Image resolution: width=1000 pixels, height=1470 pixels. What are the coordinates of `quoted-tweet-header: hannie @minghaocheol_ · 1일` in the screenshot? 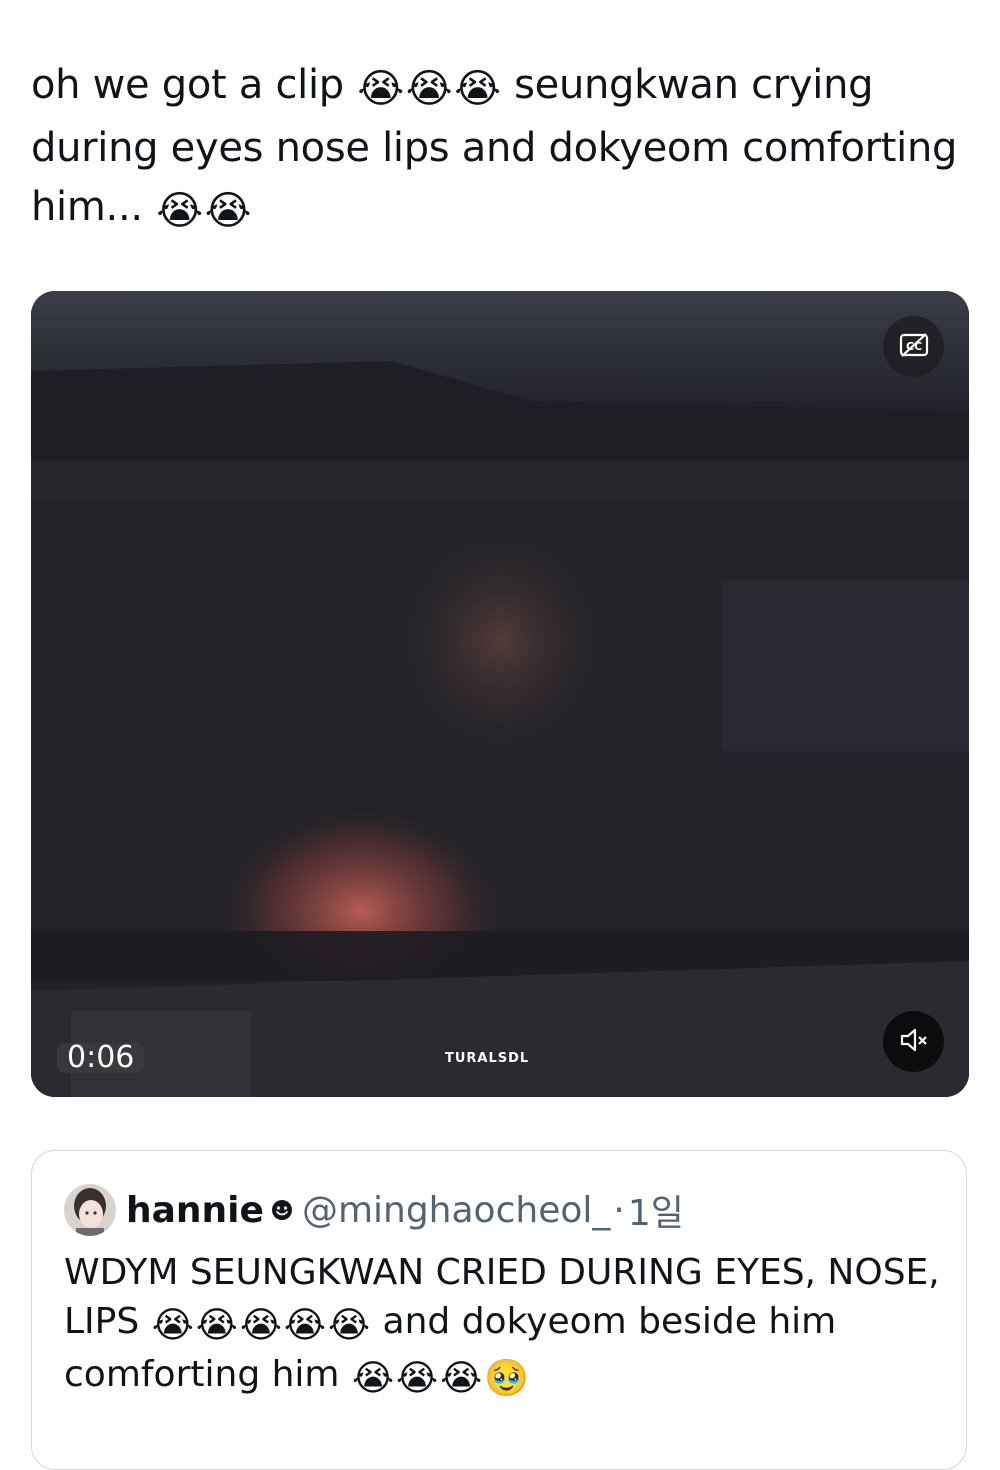 It's located at (374, 1210).